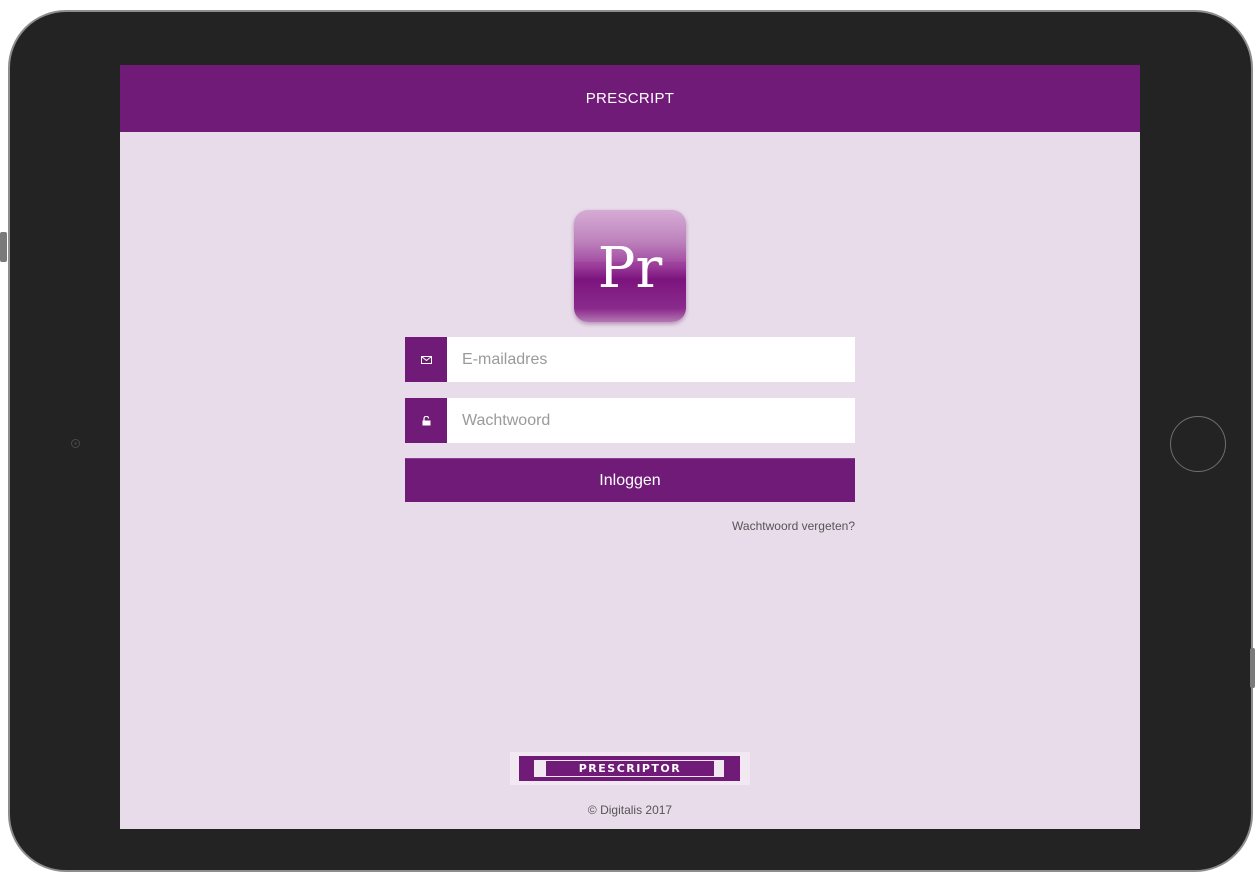  What do you see at coordinates (1252, 668) in the screenshot?
I see `power-button` at bounding box center [1252, 668].